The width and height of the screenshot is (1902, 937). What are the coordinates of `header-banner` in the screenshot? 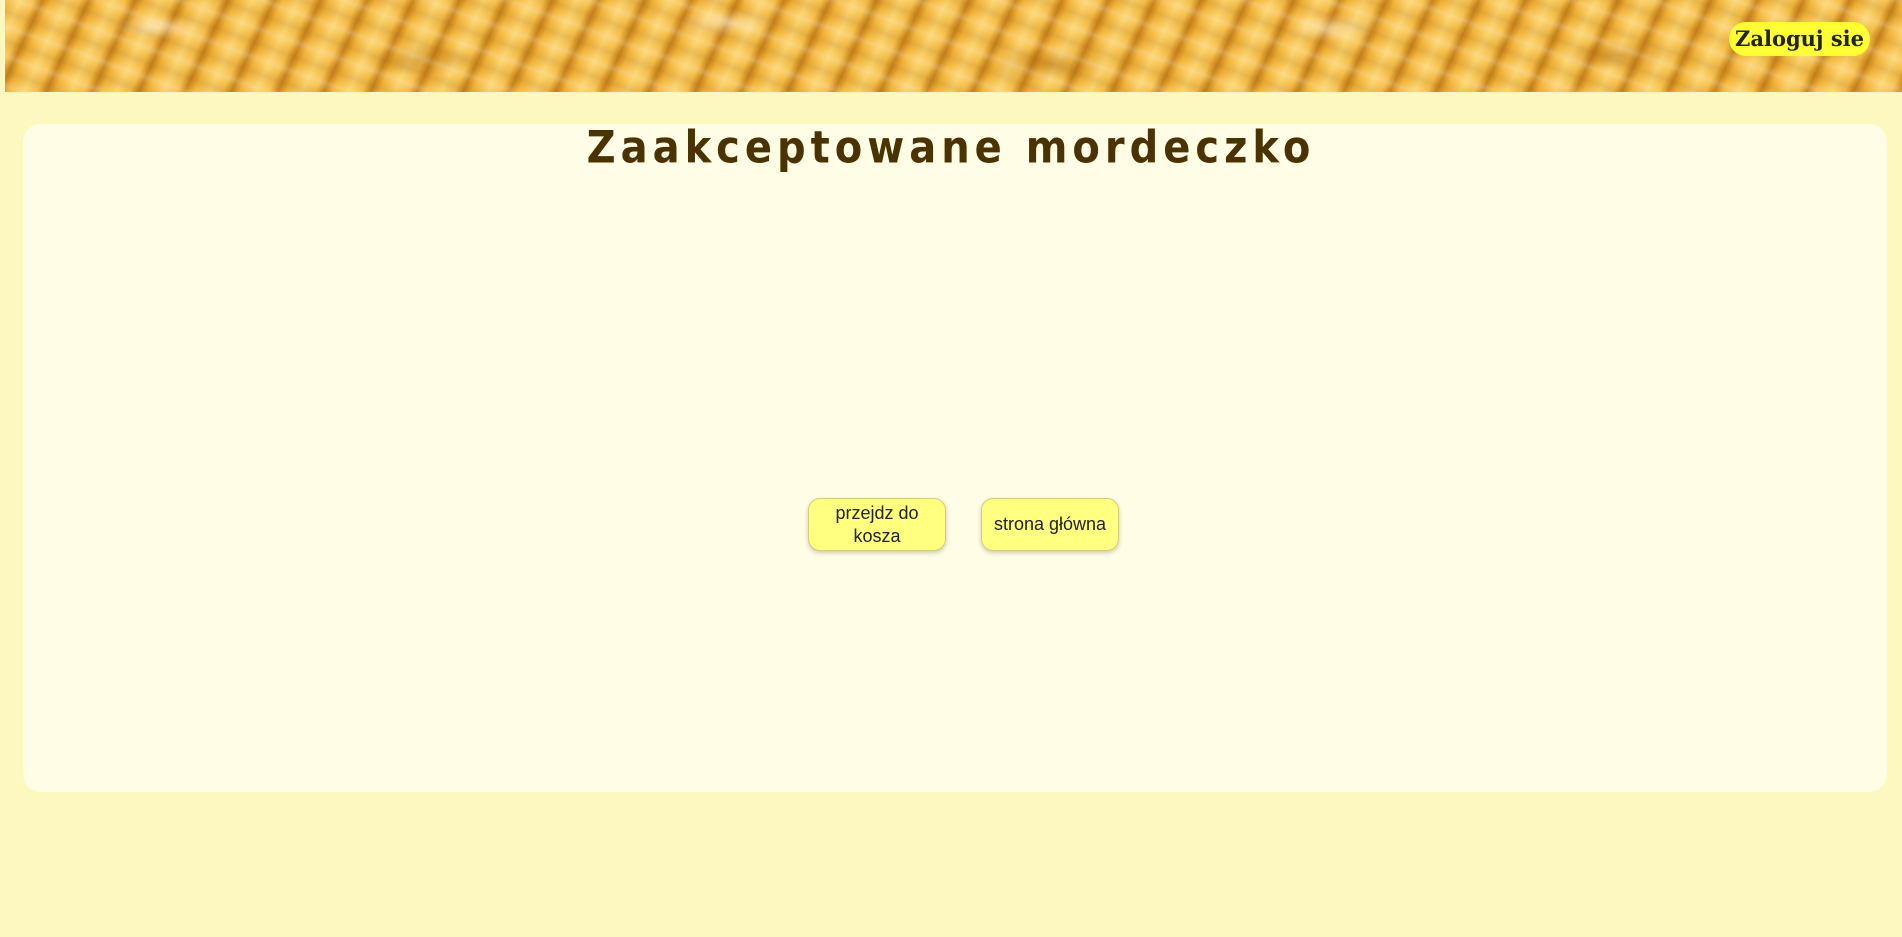 It's located at (953, 46).